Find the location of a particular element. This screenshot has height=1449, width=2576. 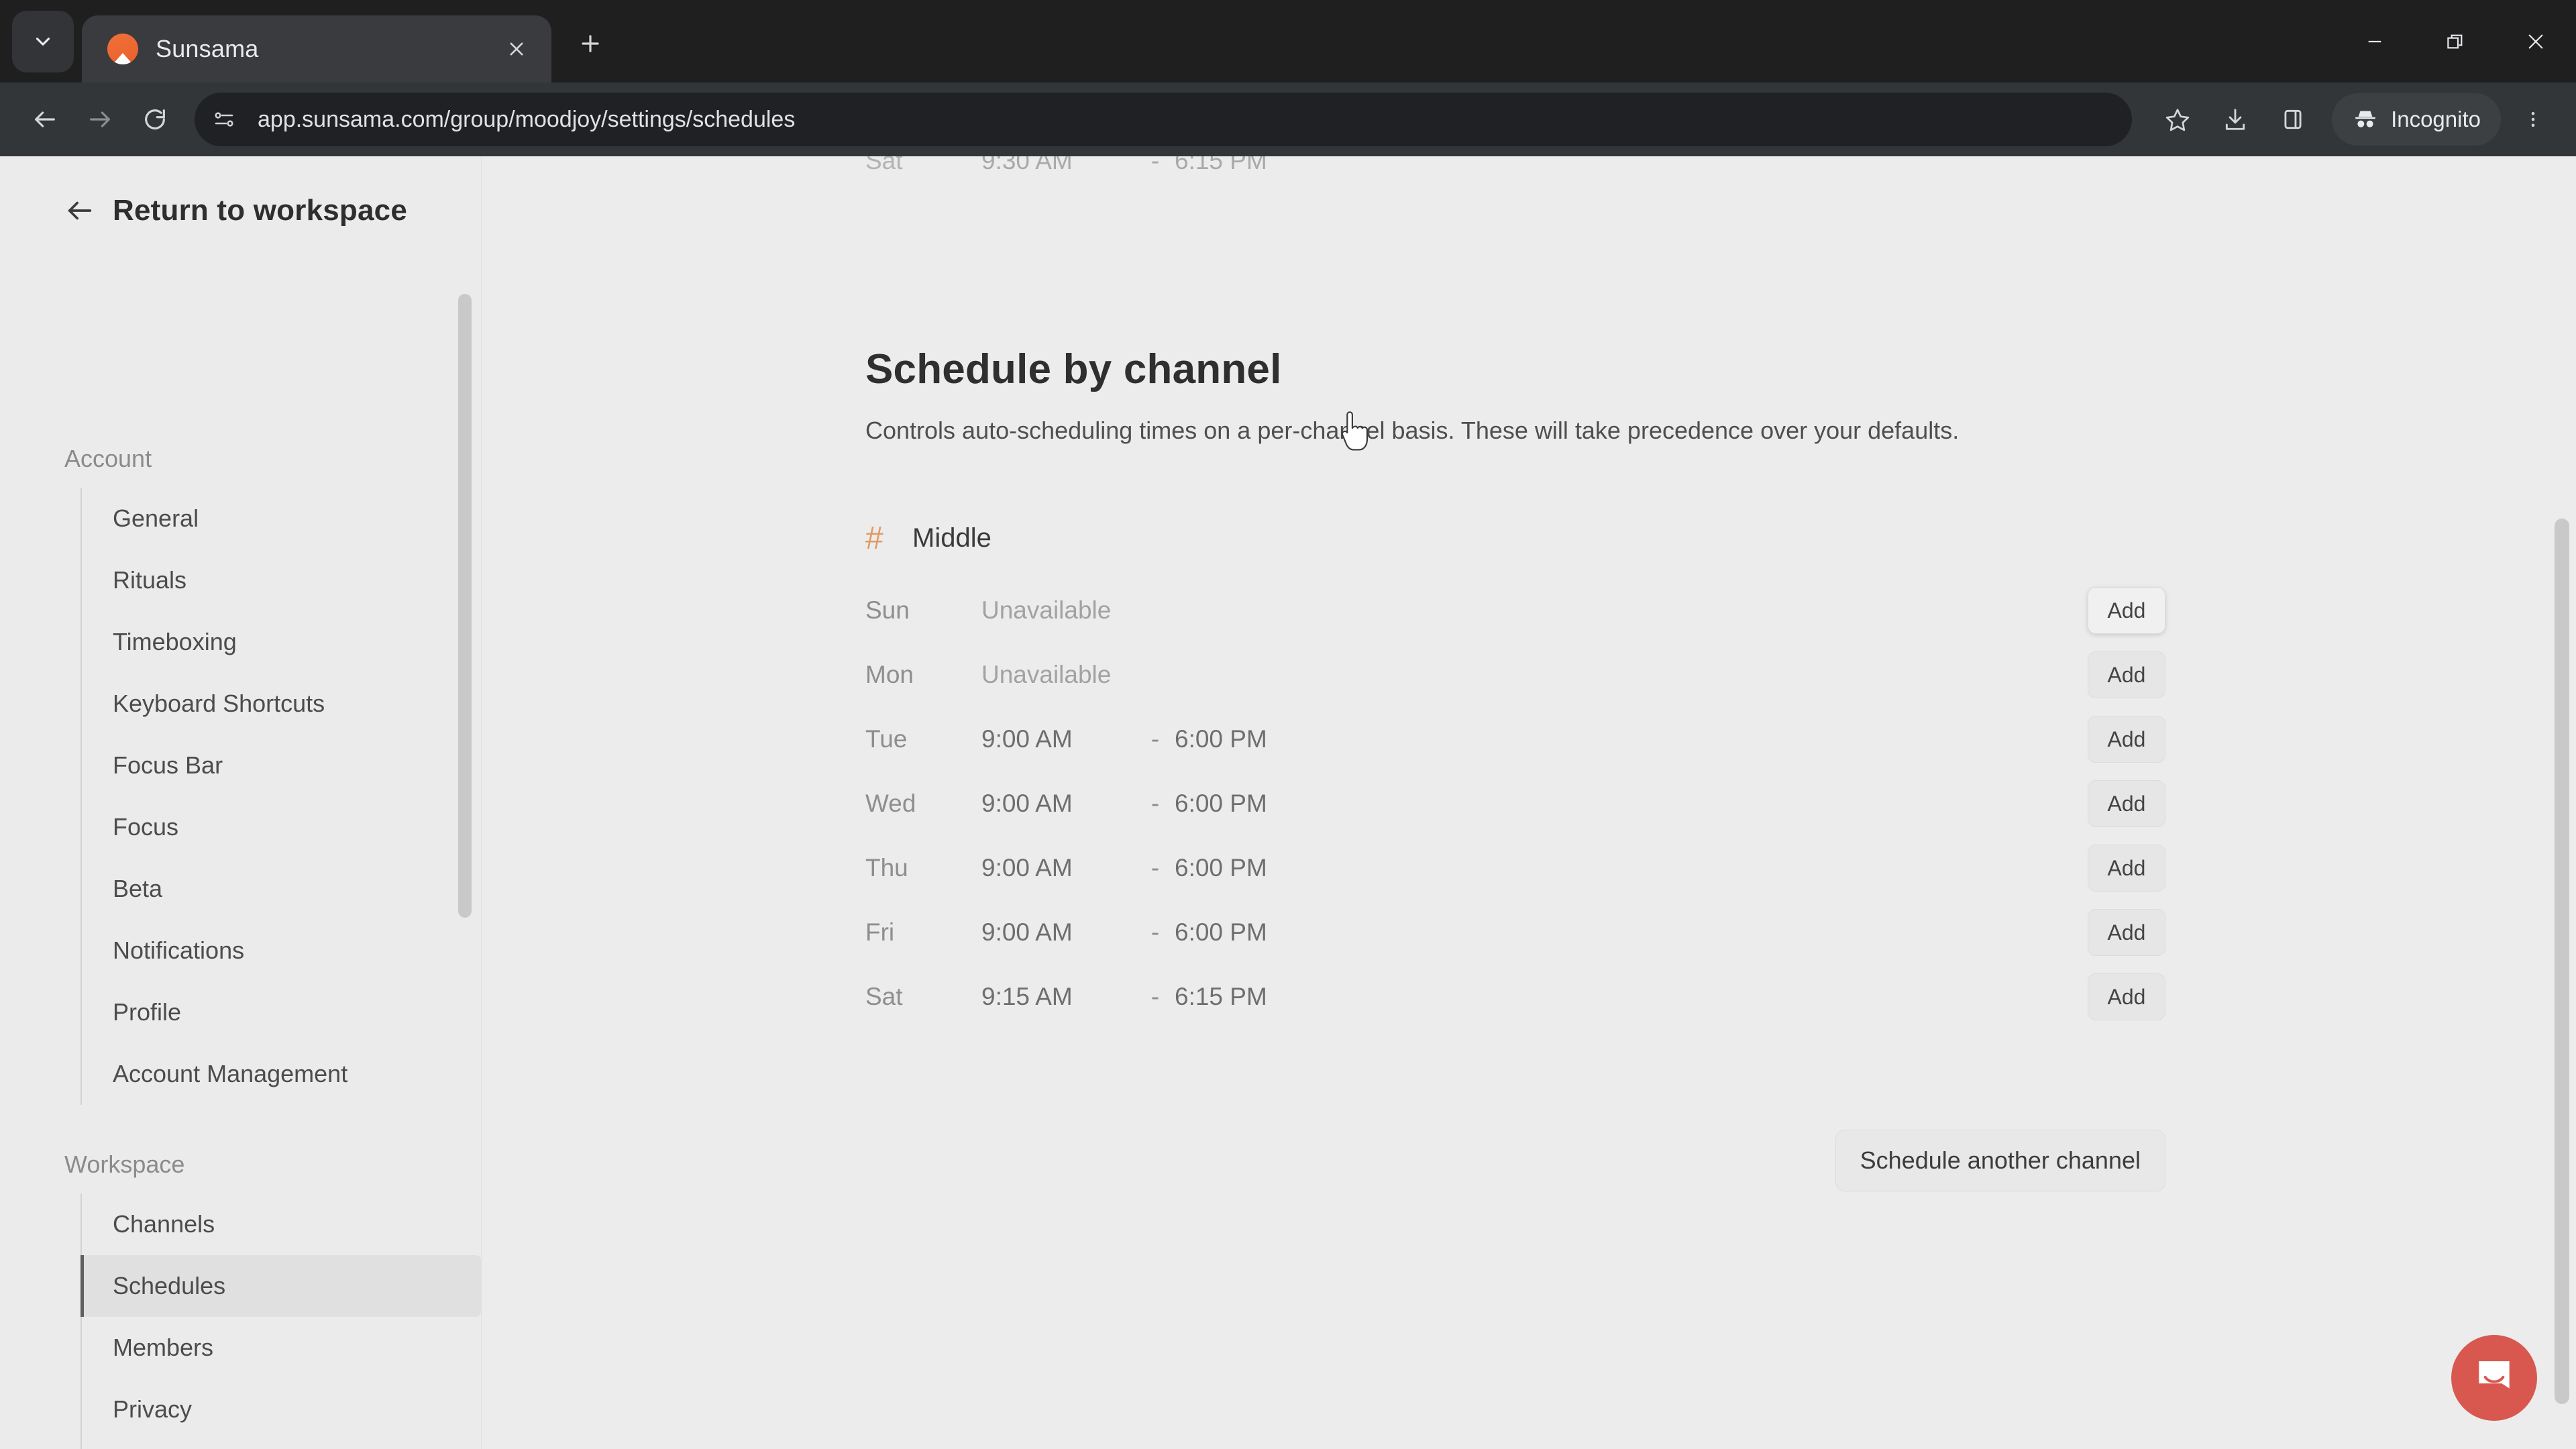

maximize-button is located at coordinates (2455, 41).